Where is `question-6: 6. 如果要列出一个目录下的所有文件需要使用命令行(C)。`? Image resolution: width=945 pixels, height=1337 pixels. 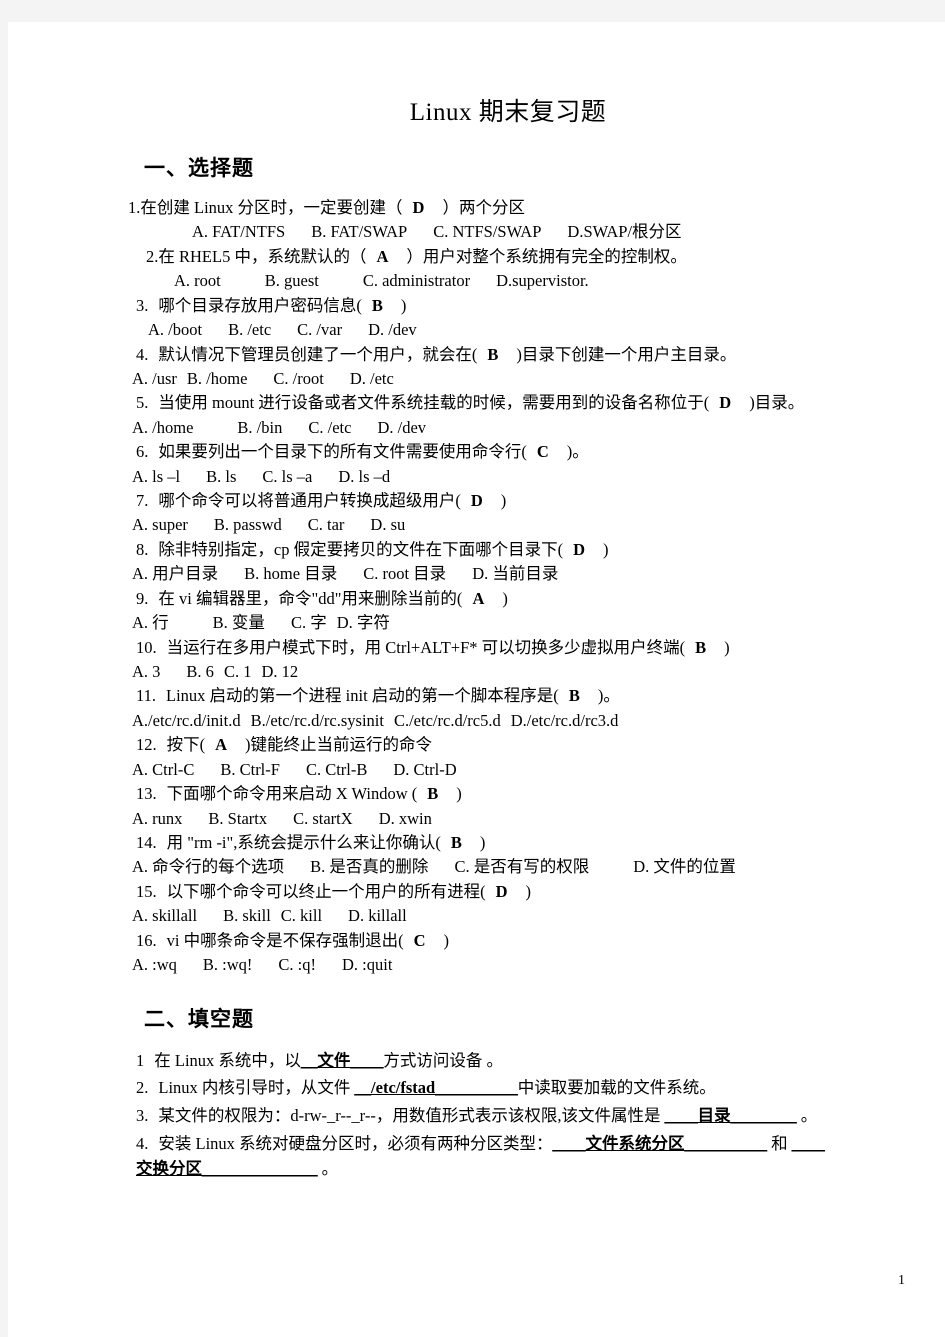 question-6: 6. 如果要列出一个目录下的所有文件需要使用命令行(C)。 is located at coordinates (478, 451).